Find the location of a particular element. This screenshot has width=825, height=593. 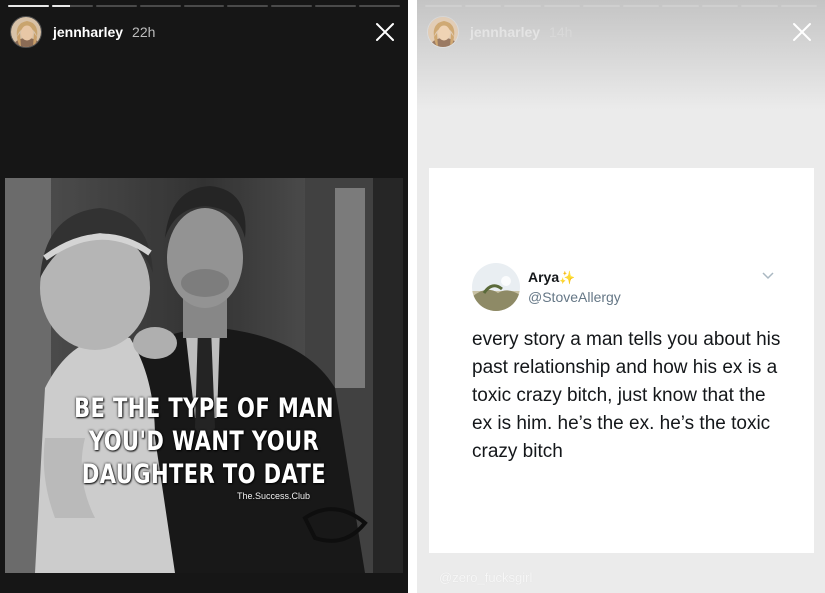

story-header: jennharley 22h is located at coordinates (204, 32).